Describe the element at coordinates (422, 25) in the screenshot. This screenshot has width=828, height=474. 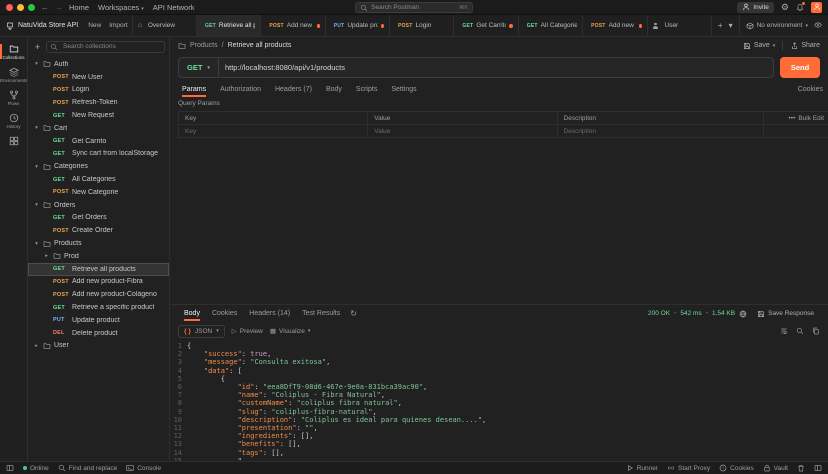
I see `request-tab: POST Login` at that location.